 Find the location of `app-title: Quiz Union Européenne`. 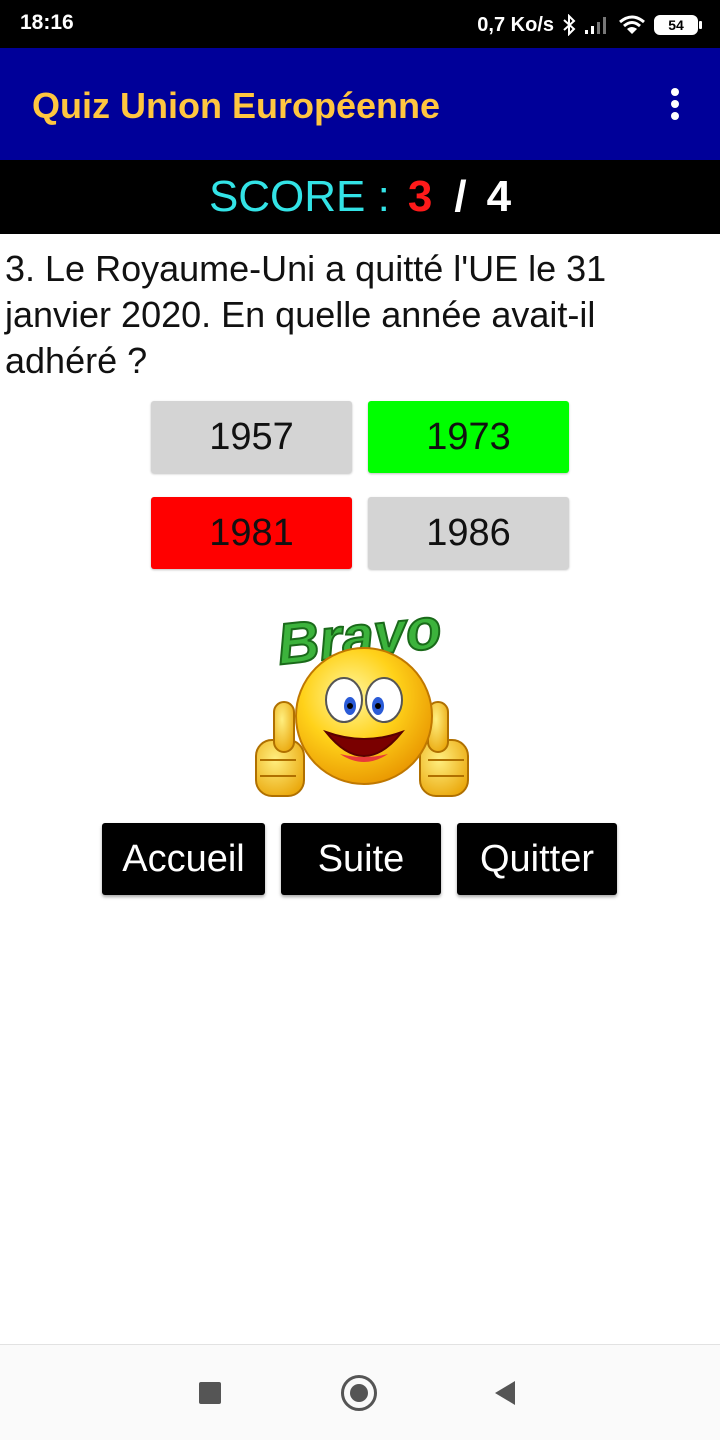

app-title: Quiz Union Européenne is located at coordinates (236, 105).